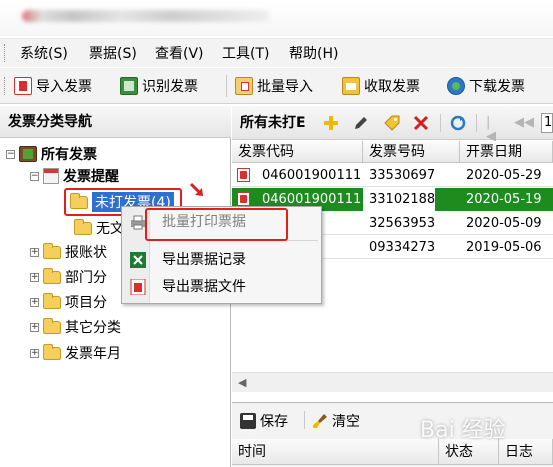  I want to click on column-header-number: 发票号码, so click(411, 152).